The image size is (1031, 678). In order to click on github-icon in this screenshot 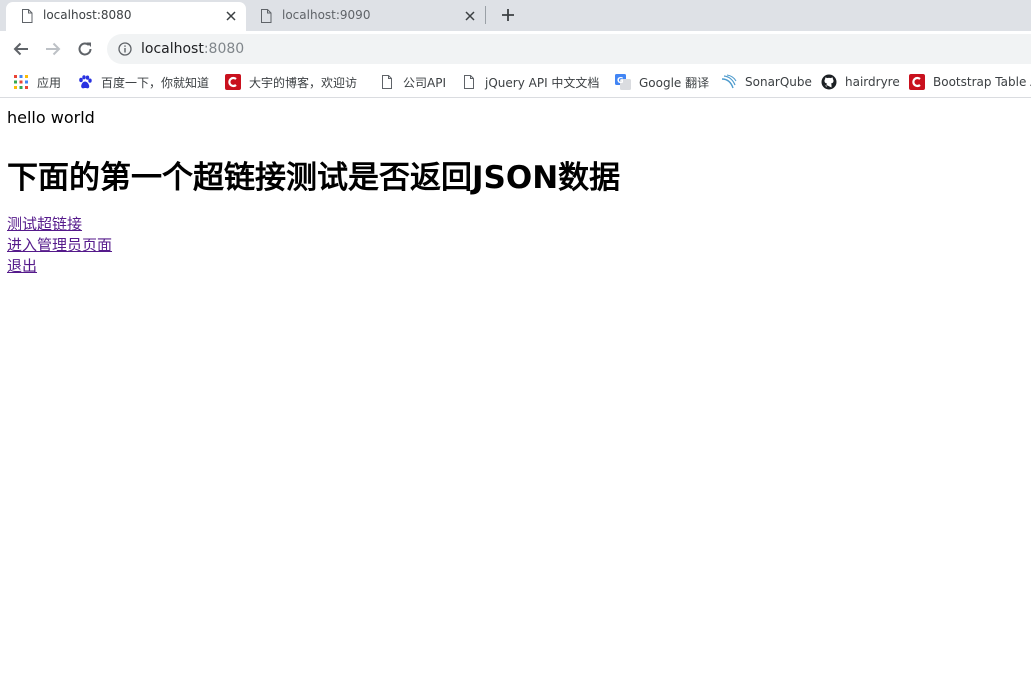, I will do `click(829, 82)`.